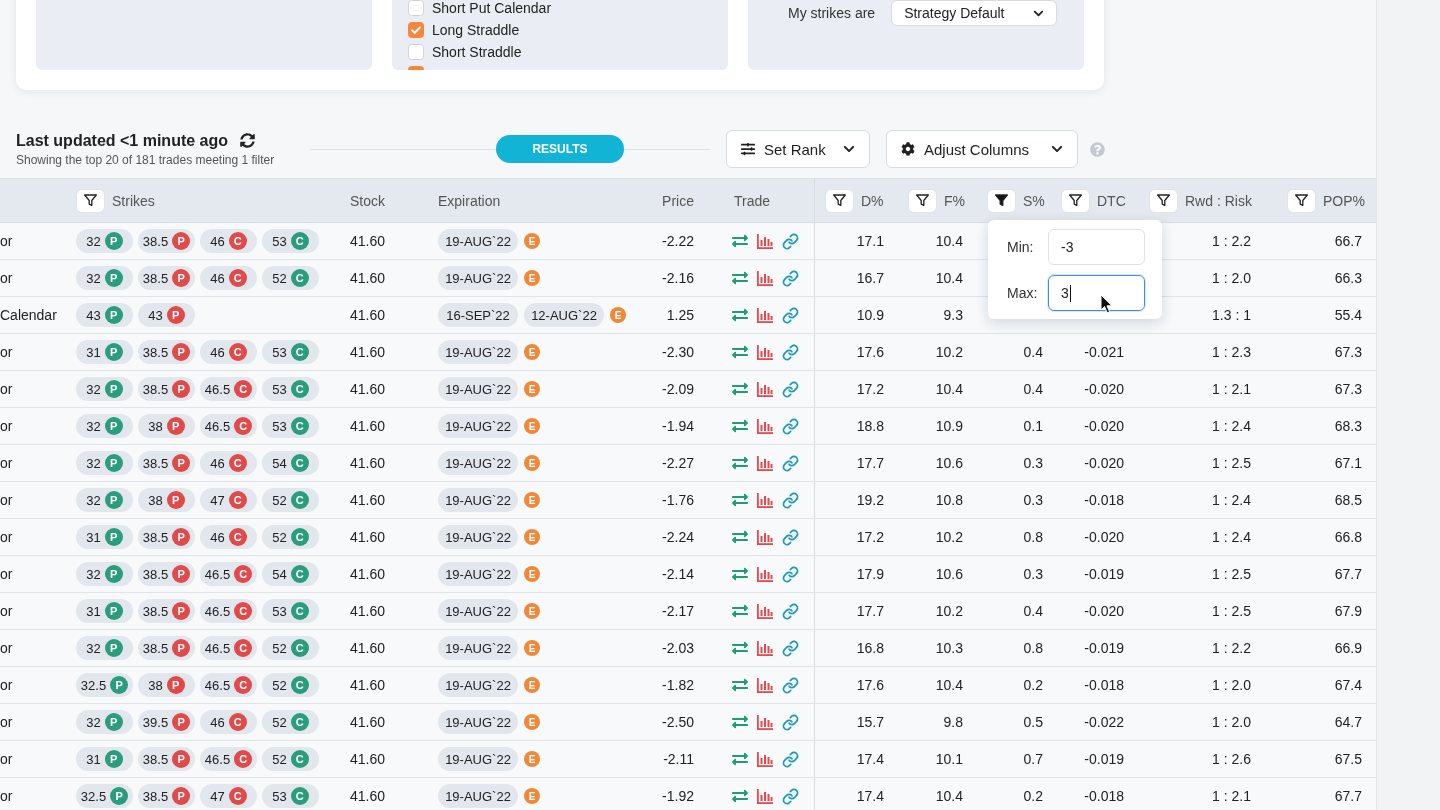 This screenshot has height=810, width=1440. I want to click on f-percent-value: 10.2, so click(949, 537).